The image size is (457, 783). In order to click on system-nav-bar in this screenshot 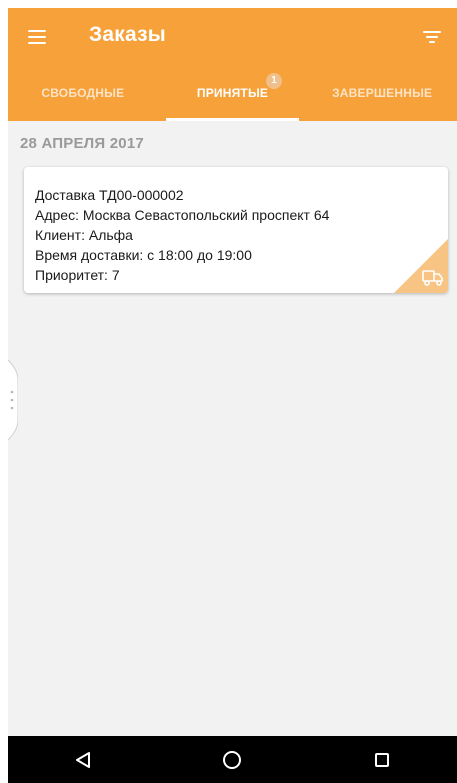, I will do `click(232, 759)`.